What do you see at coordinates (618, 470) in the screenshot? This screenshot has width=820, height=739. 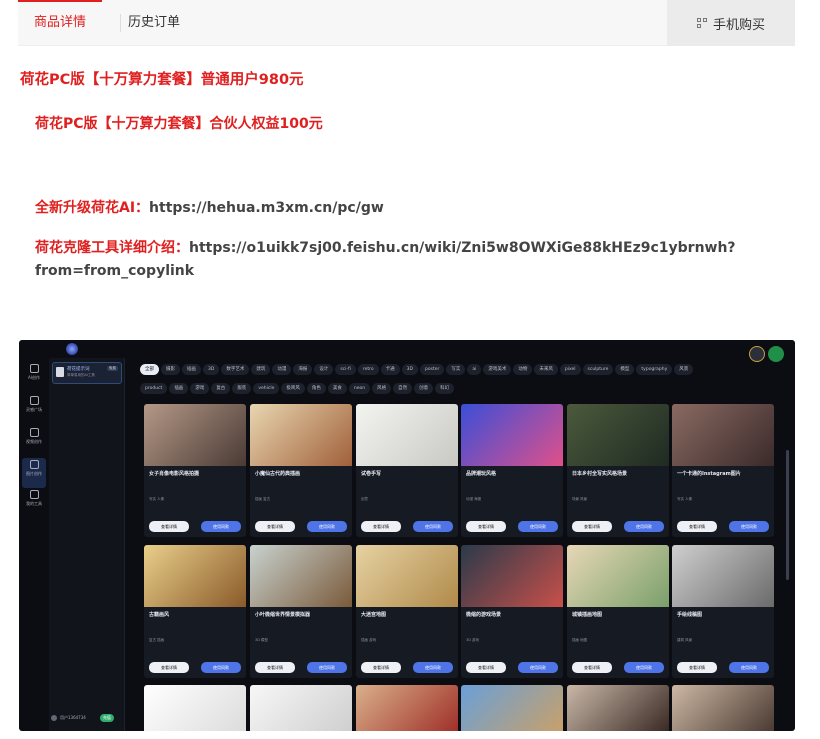 I see `template-card: 日本乡村全写实风格场景 场景 风景 查看详情 使用同款` at bounding box center [618, 470].